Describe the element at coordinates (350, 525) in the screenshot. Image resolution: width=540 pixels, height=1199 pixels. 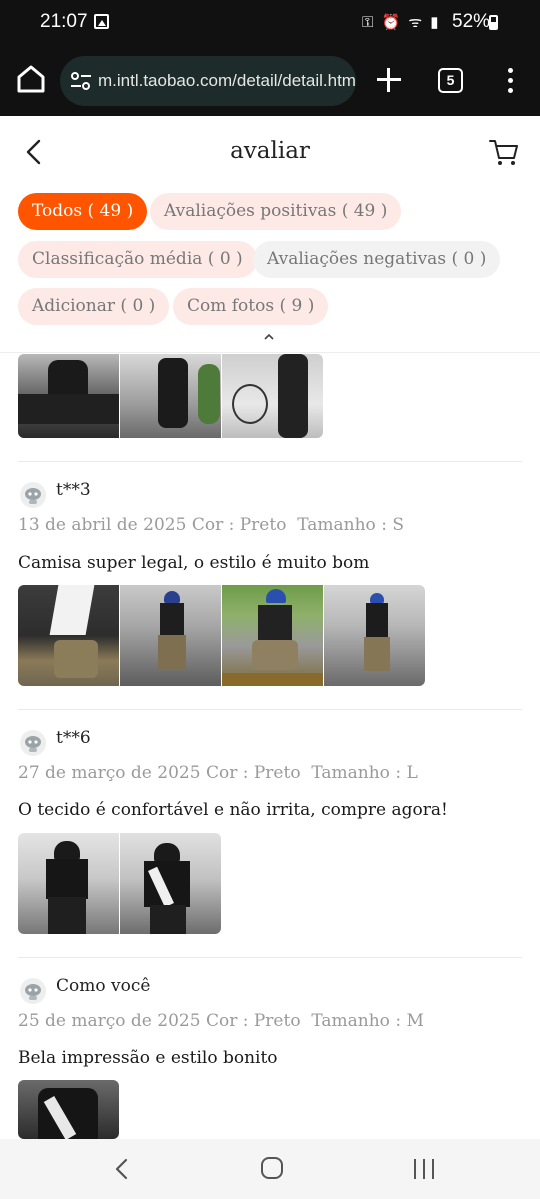
I see `review-size: Tamanho : S` at that location.